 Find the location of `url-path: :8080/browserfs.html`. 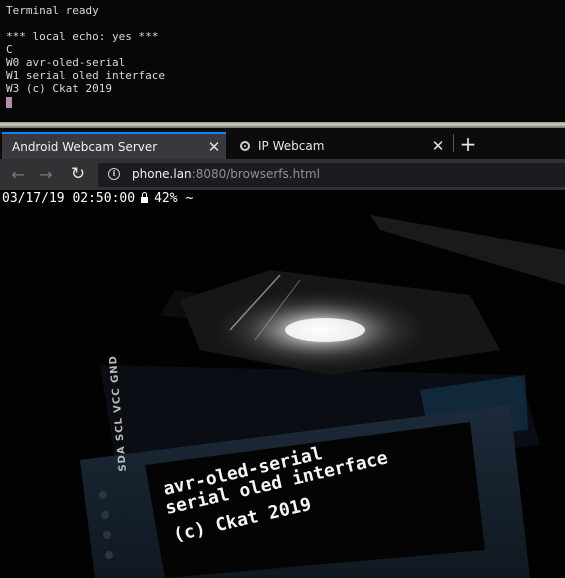

url-path: :8080/browserfs.html is located at coordinates (255, 174).